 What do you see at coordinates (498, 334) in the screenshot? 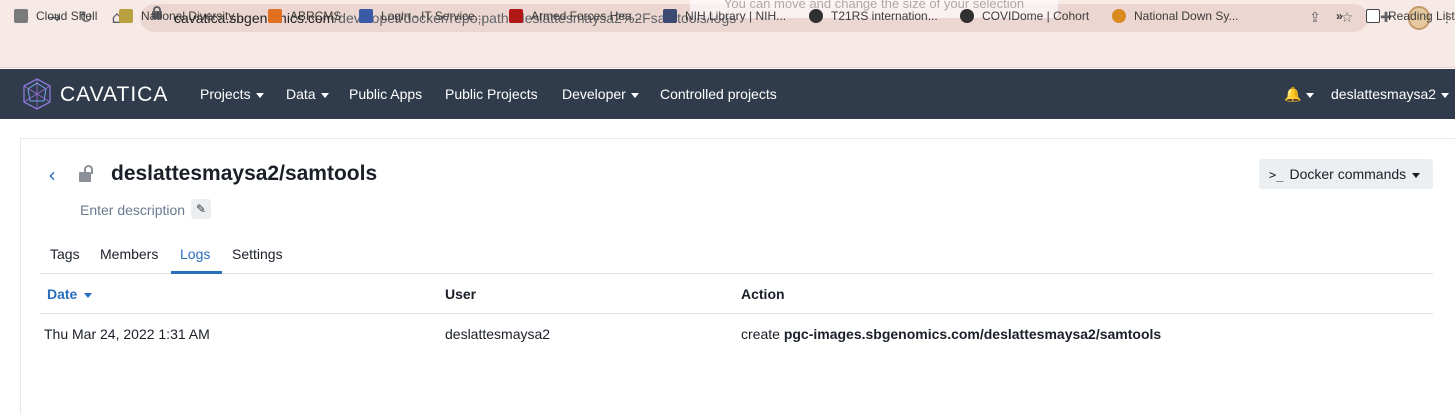
I see `cell-user: deslattesmaysa2` at bounding box center [498, 334].